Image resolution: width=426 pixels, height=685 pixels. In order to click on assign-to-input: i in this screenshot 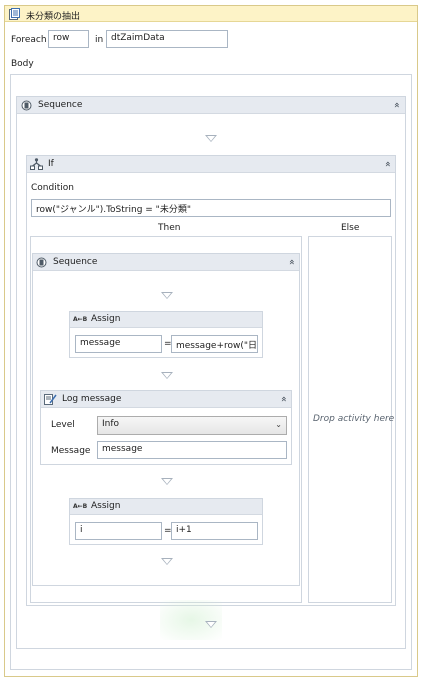, I will do `click(118, 531)`.